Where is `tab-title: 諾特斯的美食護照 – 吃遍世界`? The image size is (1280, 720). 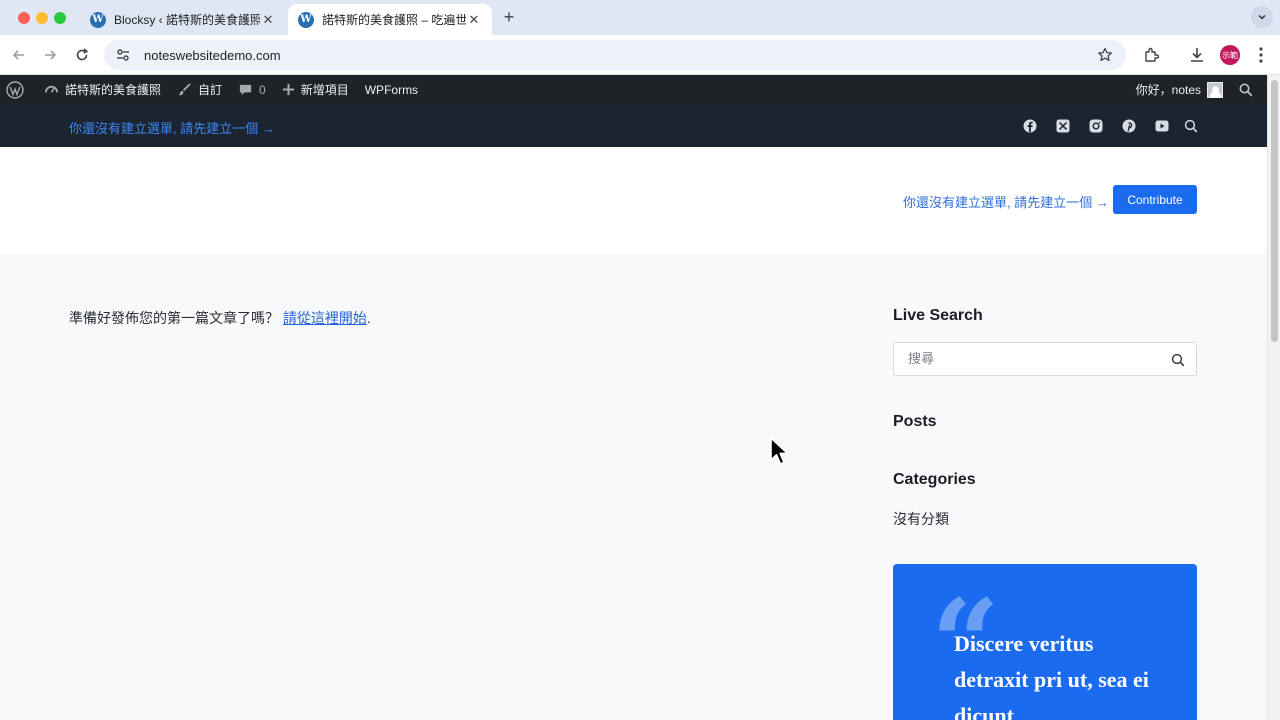 tab-title: 諾特斯的美食護照 – 吃遍世界 is located at coordinates (394, 20).